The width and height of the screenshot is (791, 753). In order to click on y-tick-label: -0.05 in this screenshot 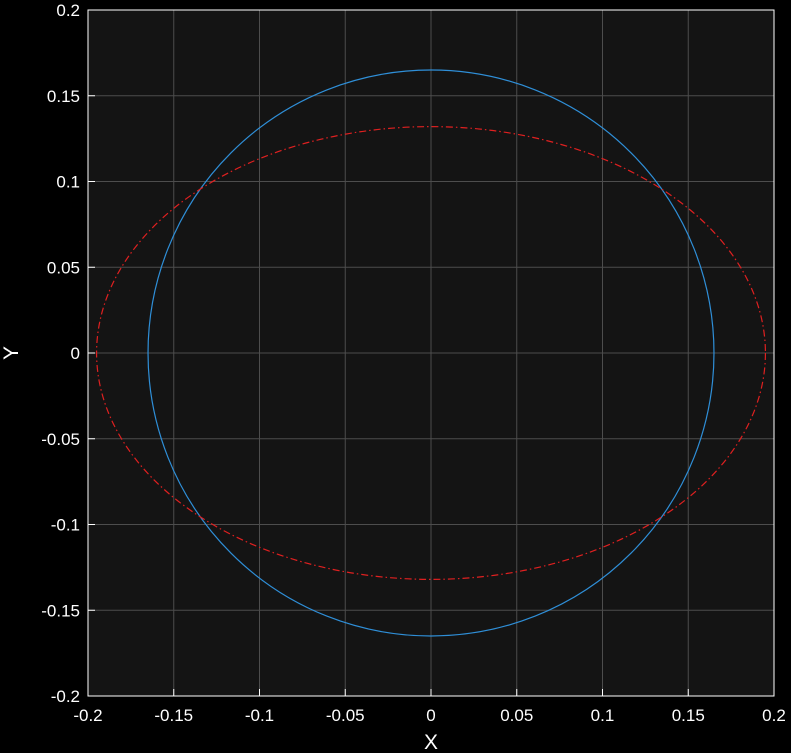, I will do `click(60, 439)`.